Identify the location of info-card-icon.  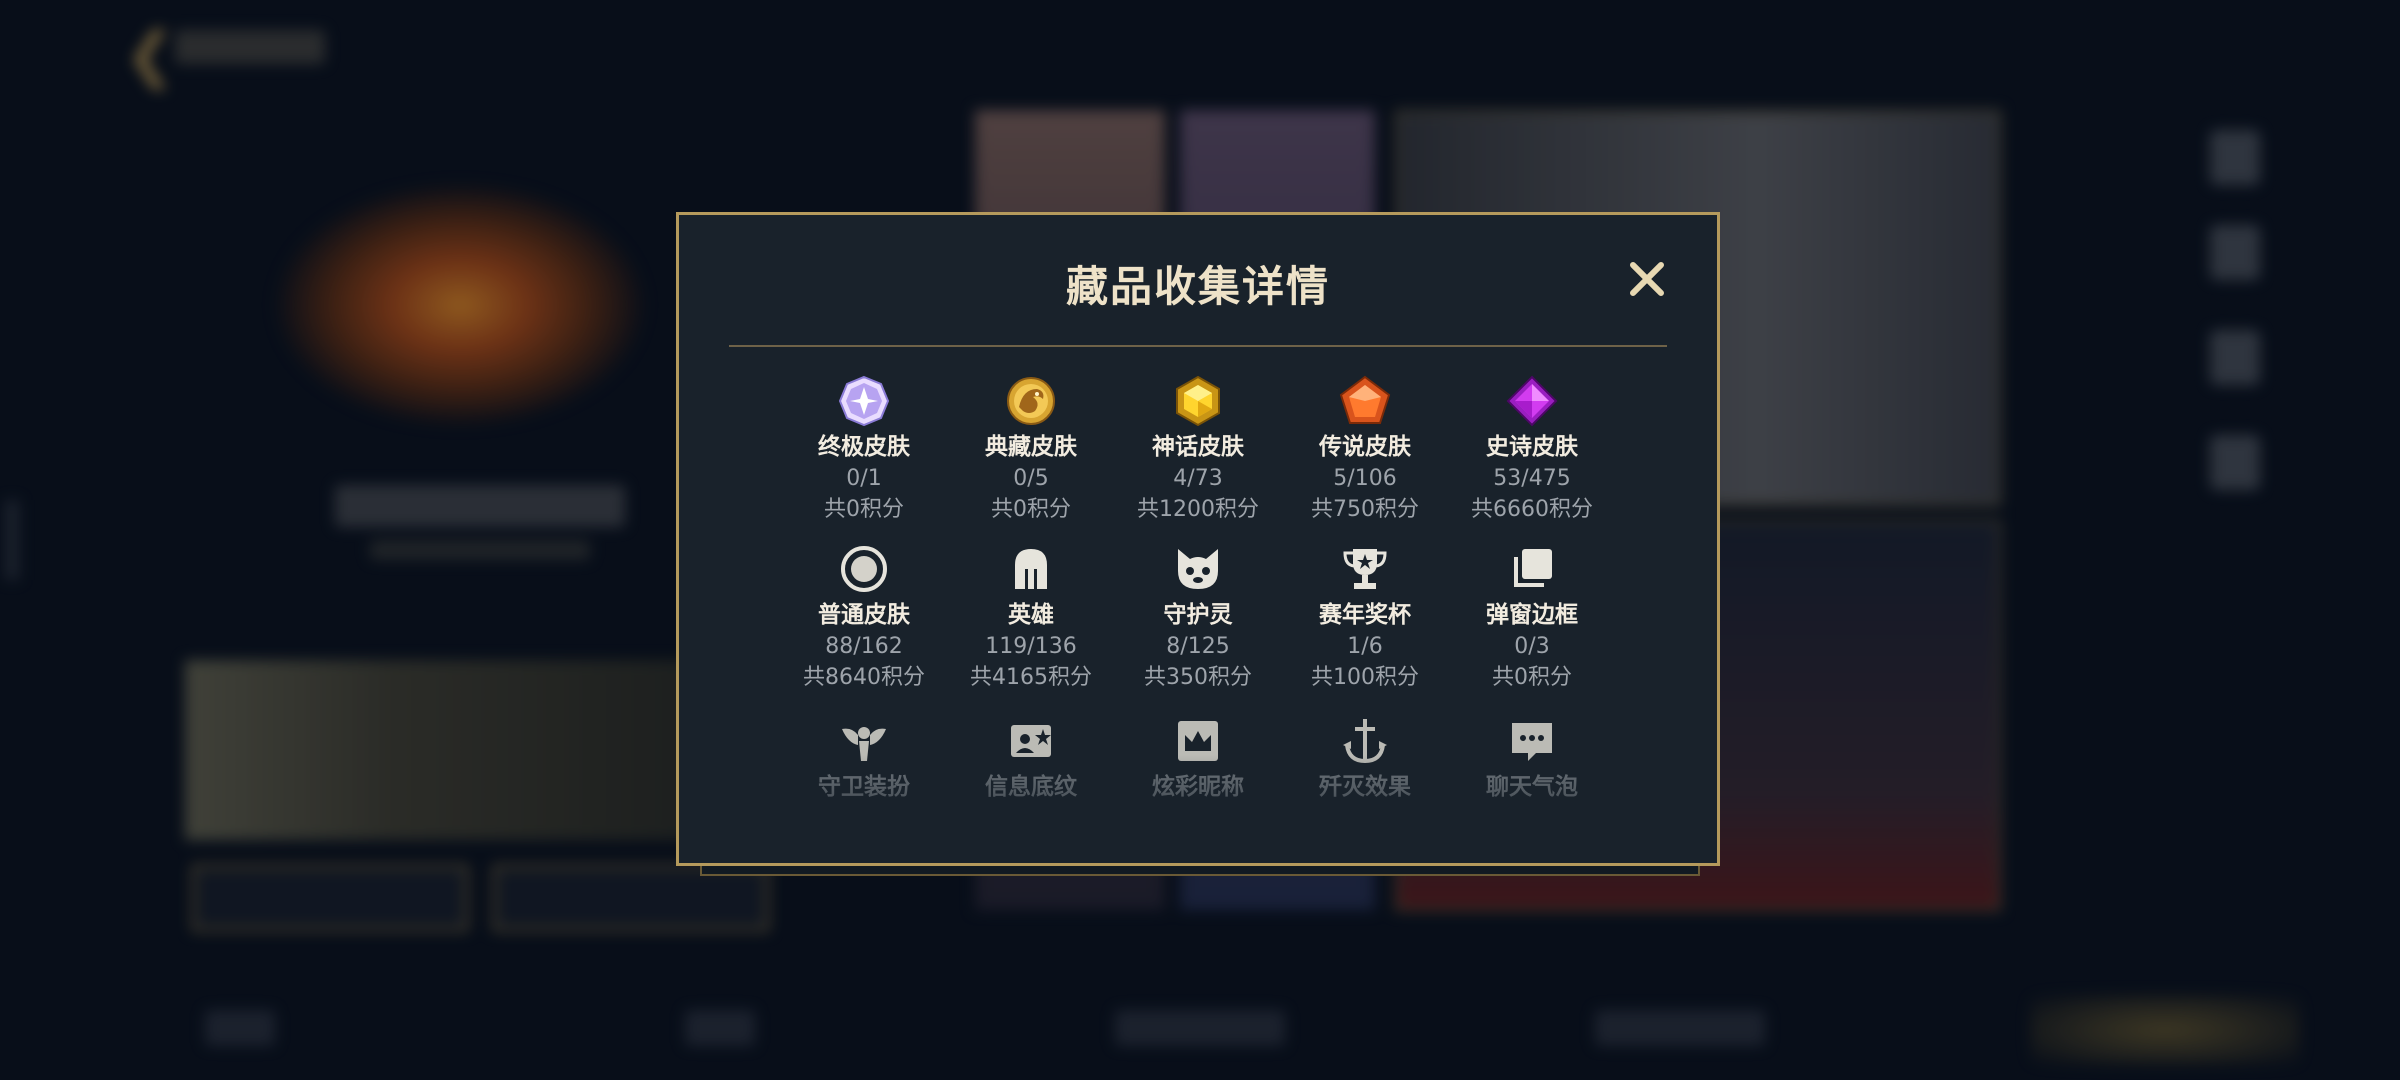
(1031, 741).